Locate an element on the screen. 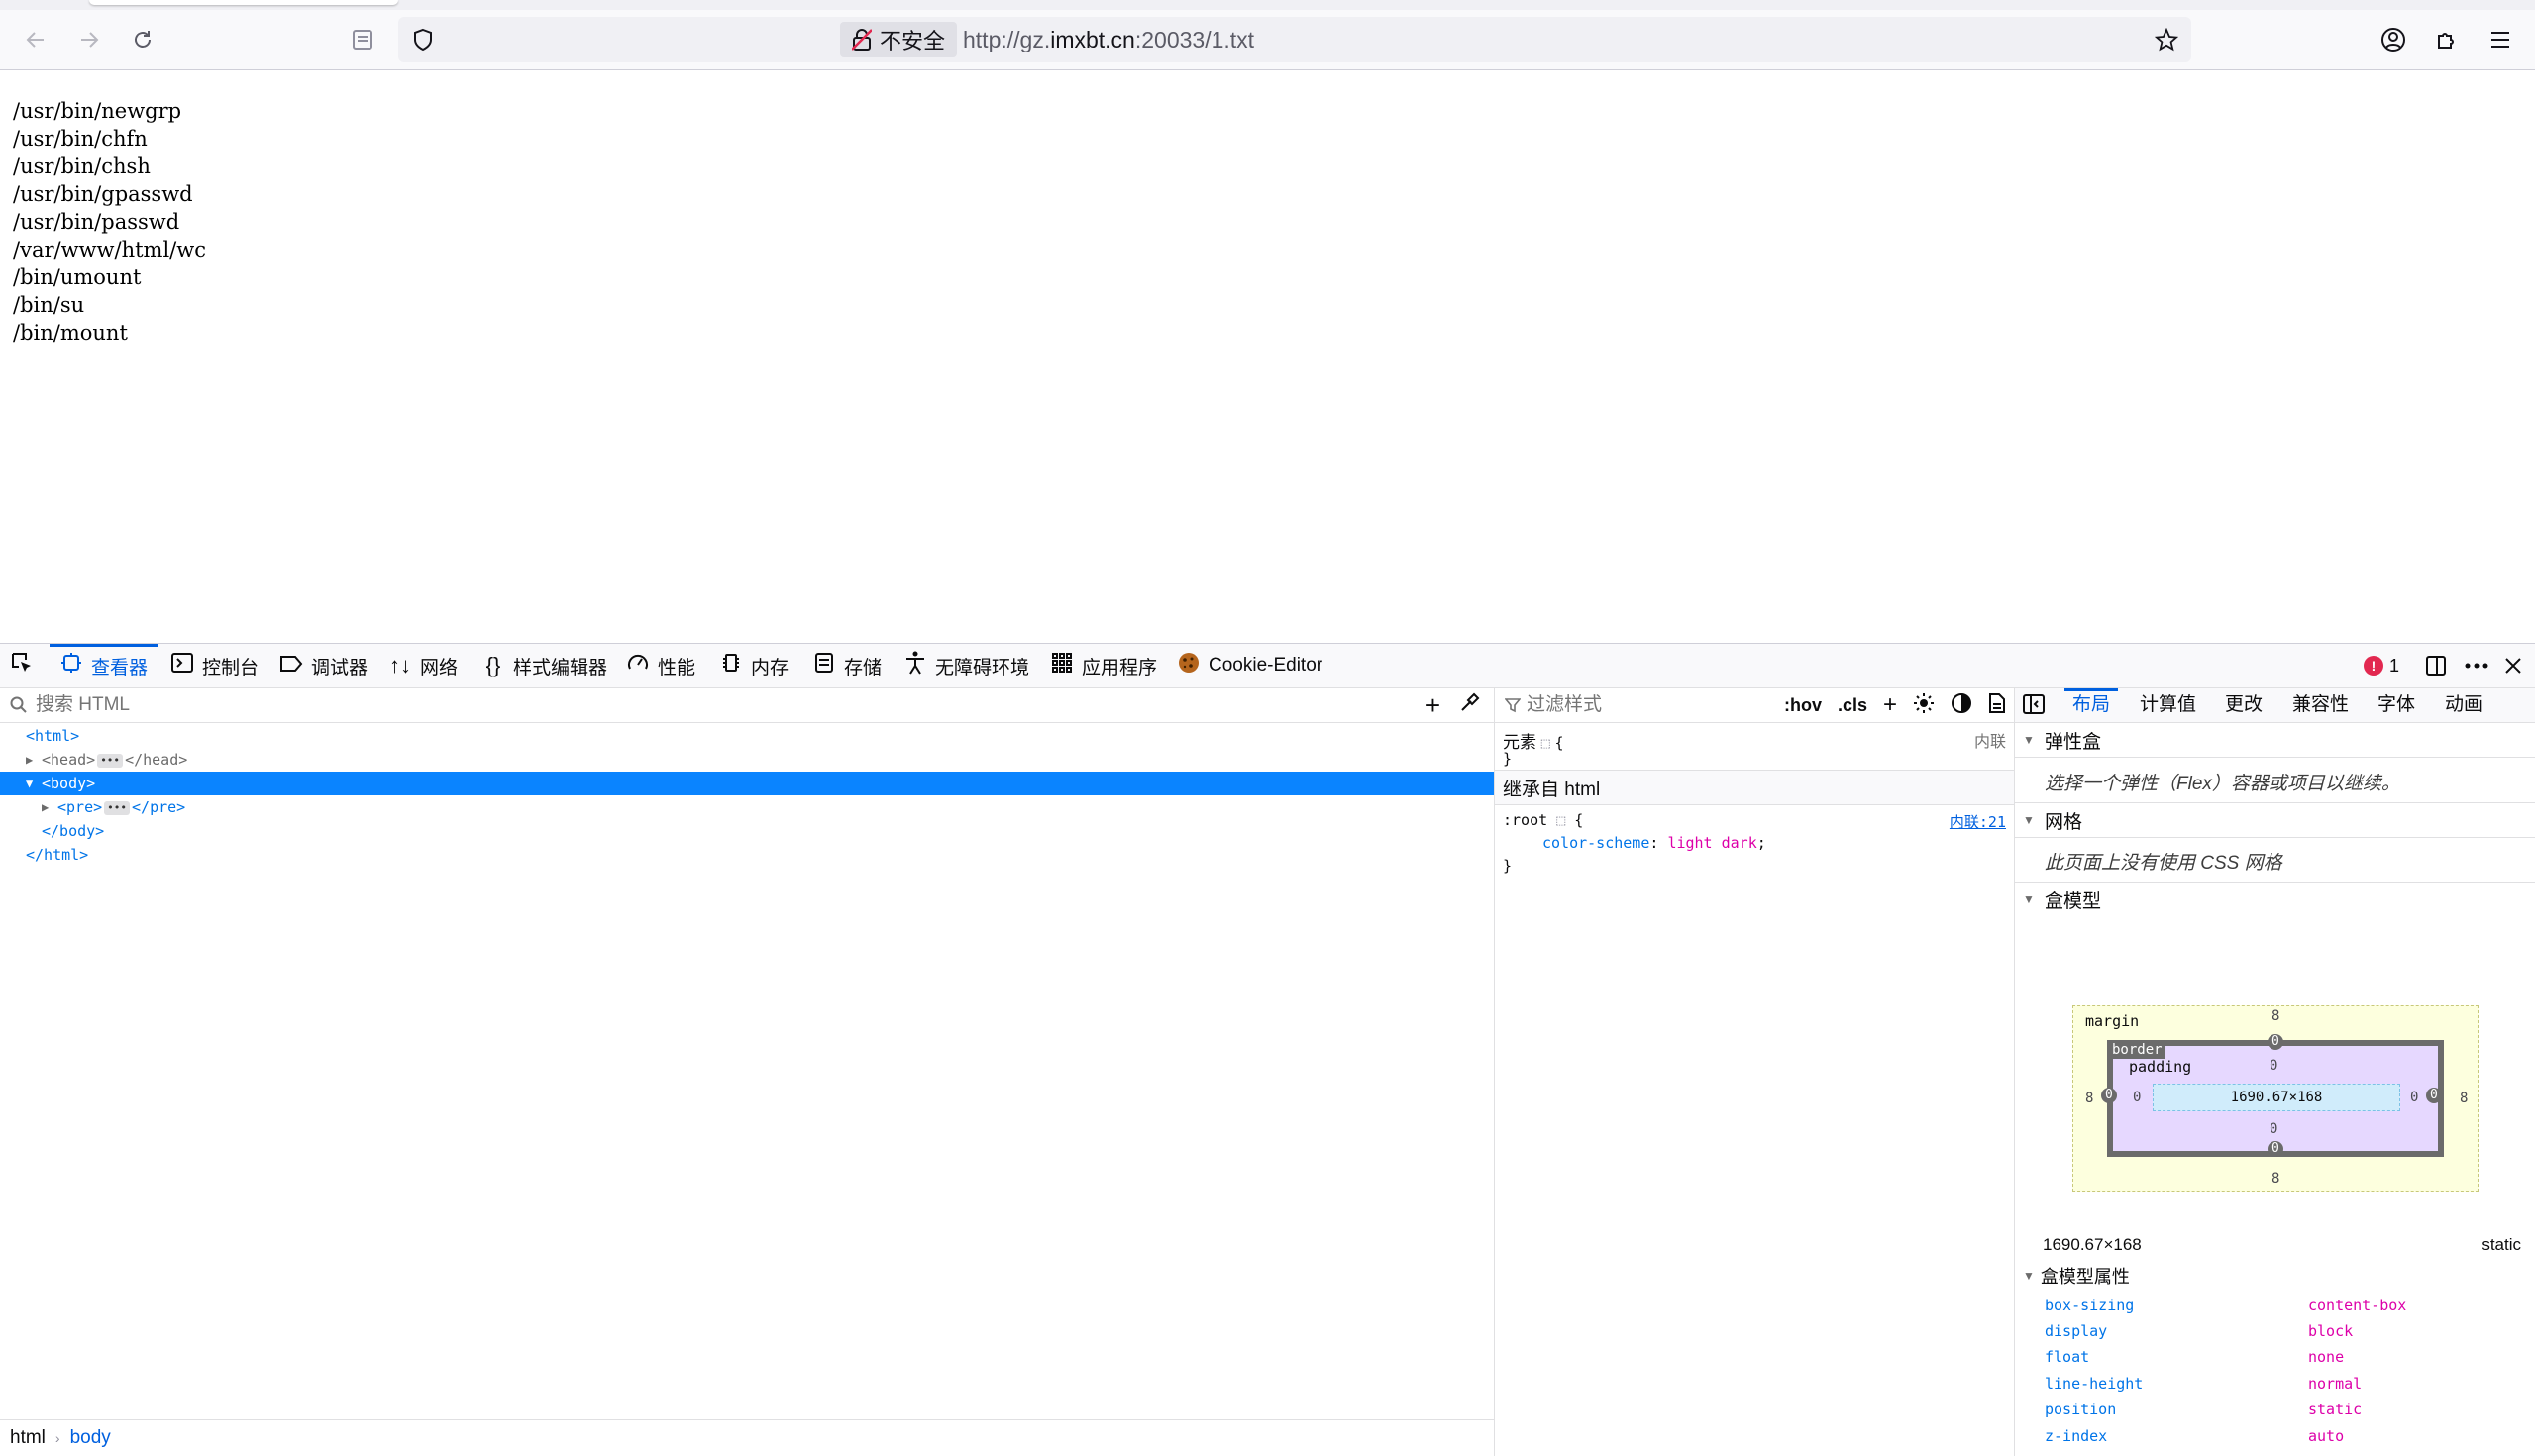 The width and height of the screenshot is (2535, 1456). print-simulation-icon is located at coordinates (1997, 705).